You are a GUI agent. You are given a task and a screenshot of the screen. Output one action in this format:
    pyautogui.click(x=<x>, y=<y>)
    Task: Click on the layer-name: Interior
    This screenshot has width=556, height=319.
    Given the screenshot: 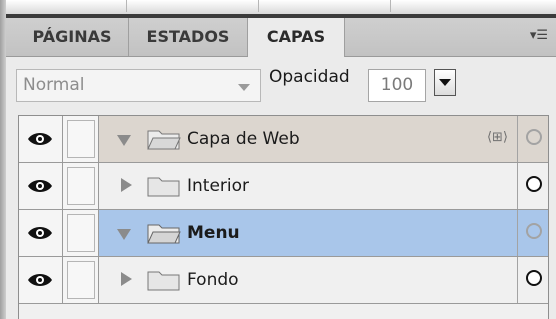 What is the action you would take?
    pyautogui.click(x=218, y=186)
    